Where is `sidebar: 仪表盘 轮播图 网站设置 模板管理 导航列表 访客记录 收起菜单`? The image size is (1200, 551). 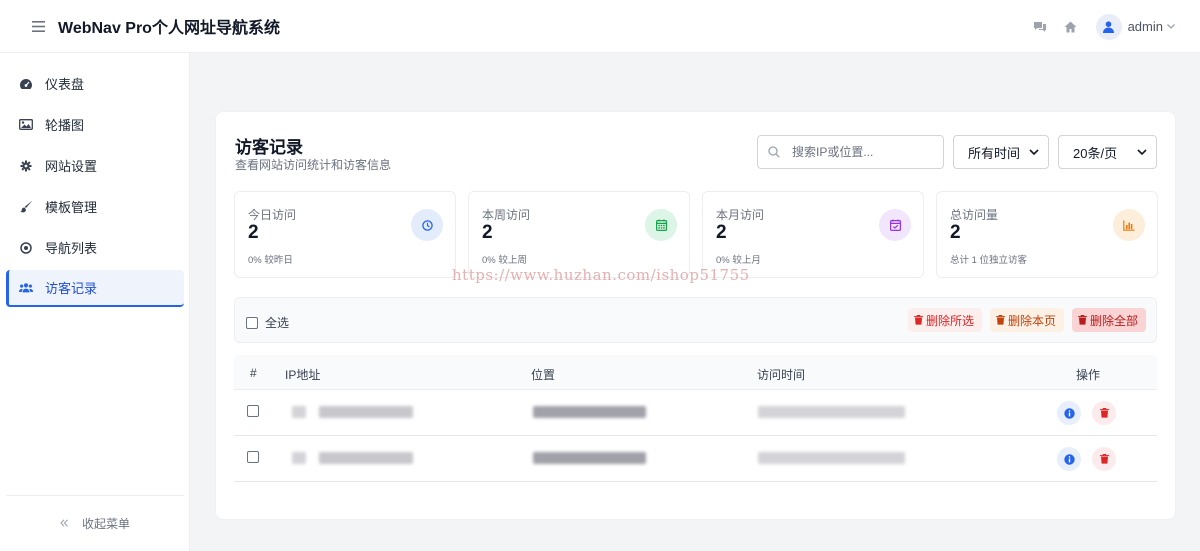
sidebar: 仪表盘 轮播图 网站设置 模板管理 导航列表 访客记录 收起菜单 is located at coordinates (95, 302).